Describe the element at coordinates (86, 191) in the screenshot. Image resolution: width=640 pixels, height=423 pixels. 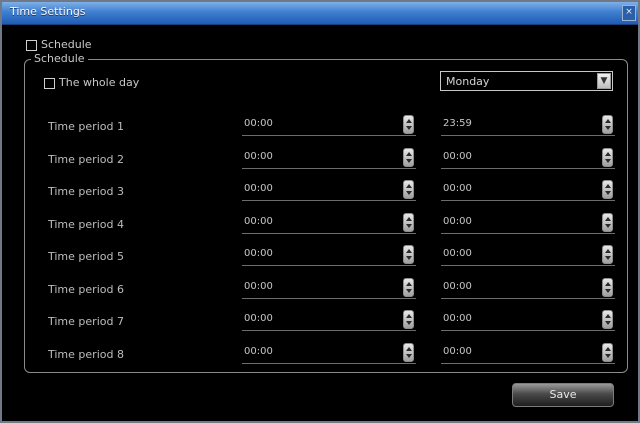
I see `time-period-label: Time period 3` at that location.